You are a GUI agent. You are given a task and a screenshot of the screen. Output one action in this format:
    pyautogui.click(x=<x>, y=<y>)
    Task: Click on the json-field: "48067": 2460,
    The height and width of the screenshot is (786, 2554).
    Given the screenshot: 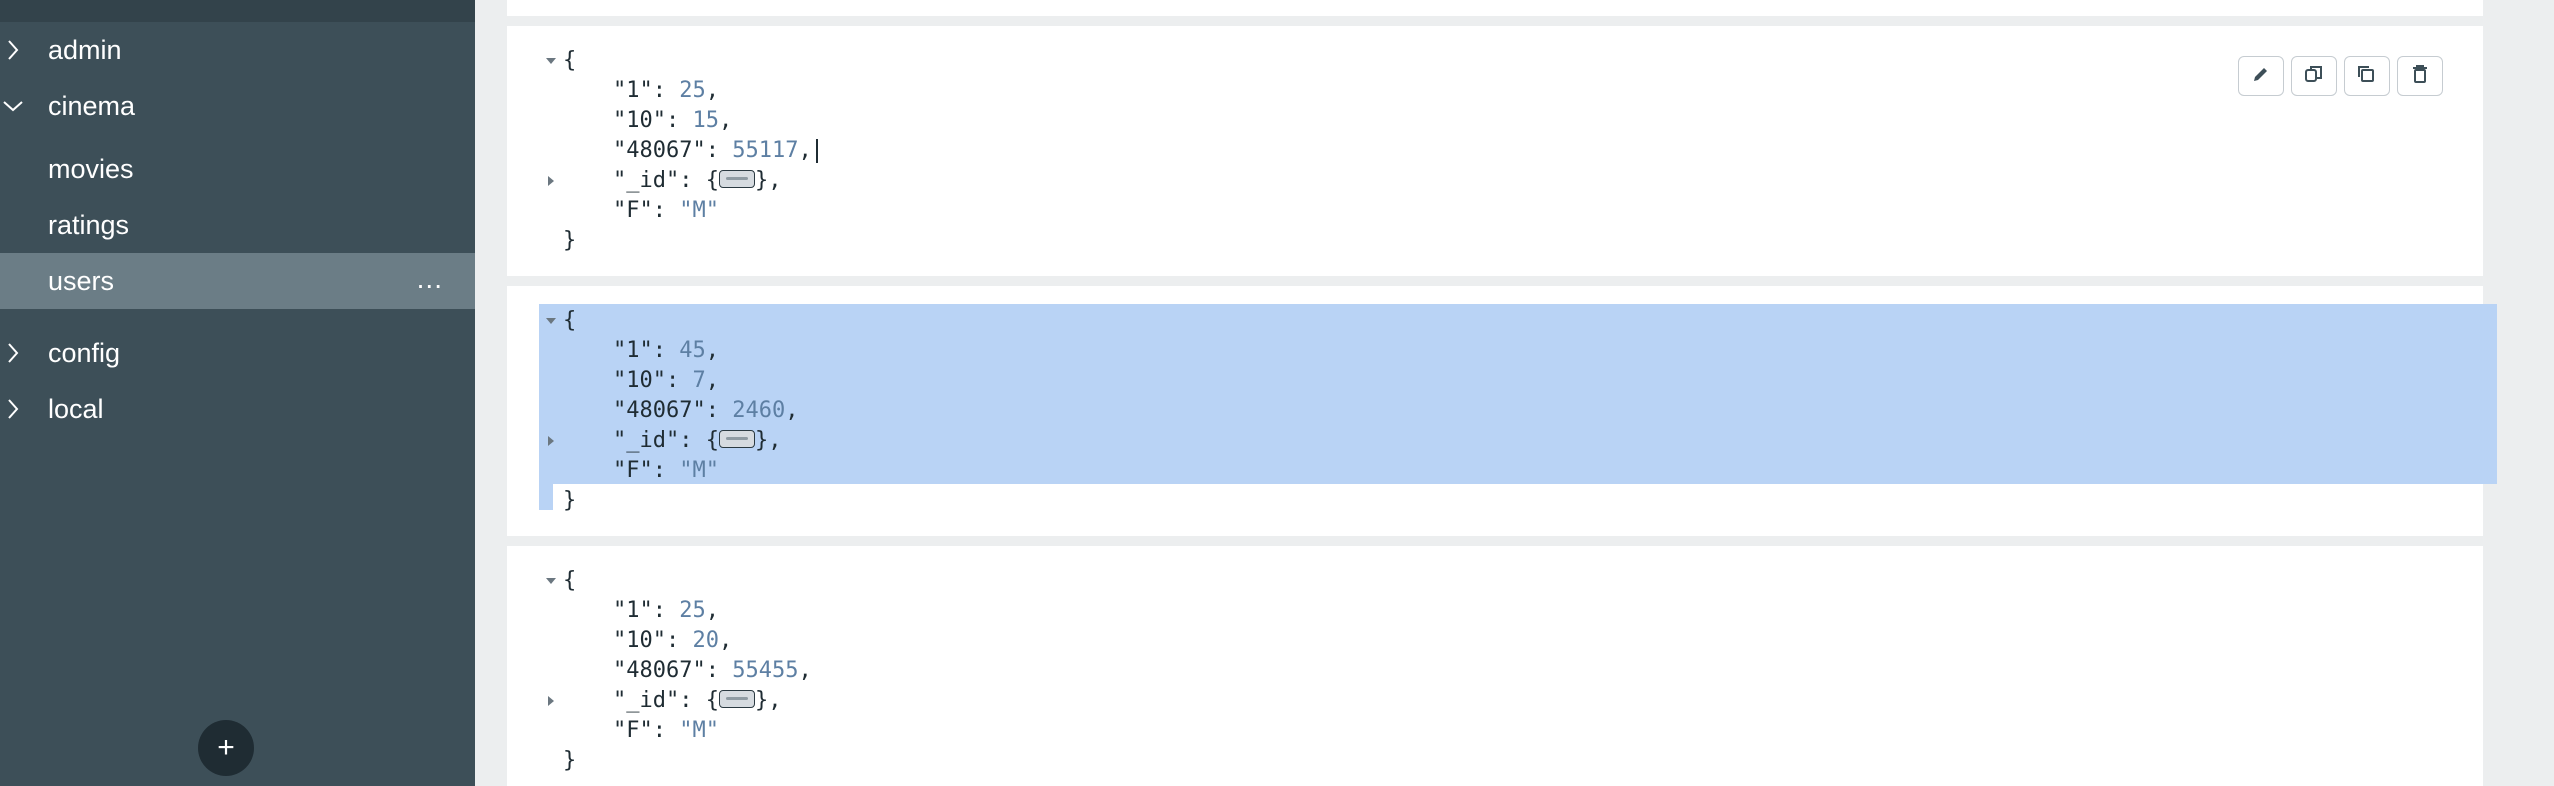 What is the action you would take?
    pyautogui.click(x=706, y=410)
    